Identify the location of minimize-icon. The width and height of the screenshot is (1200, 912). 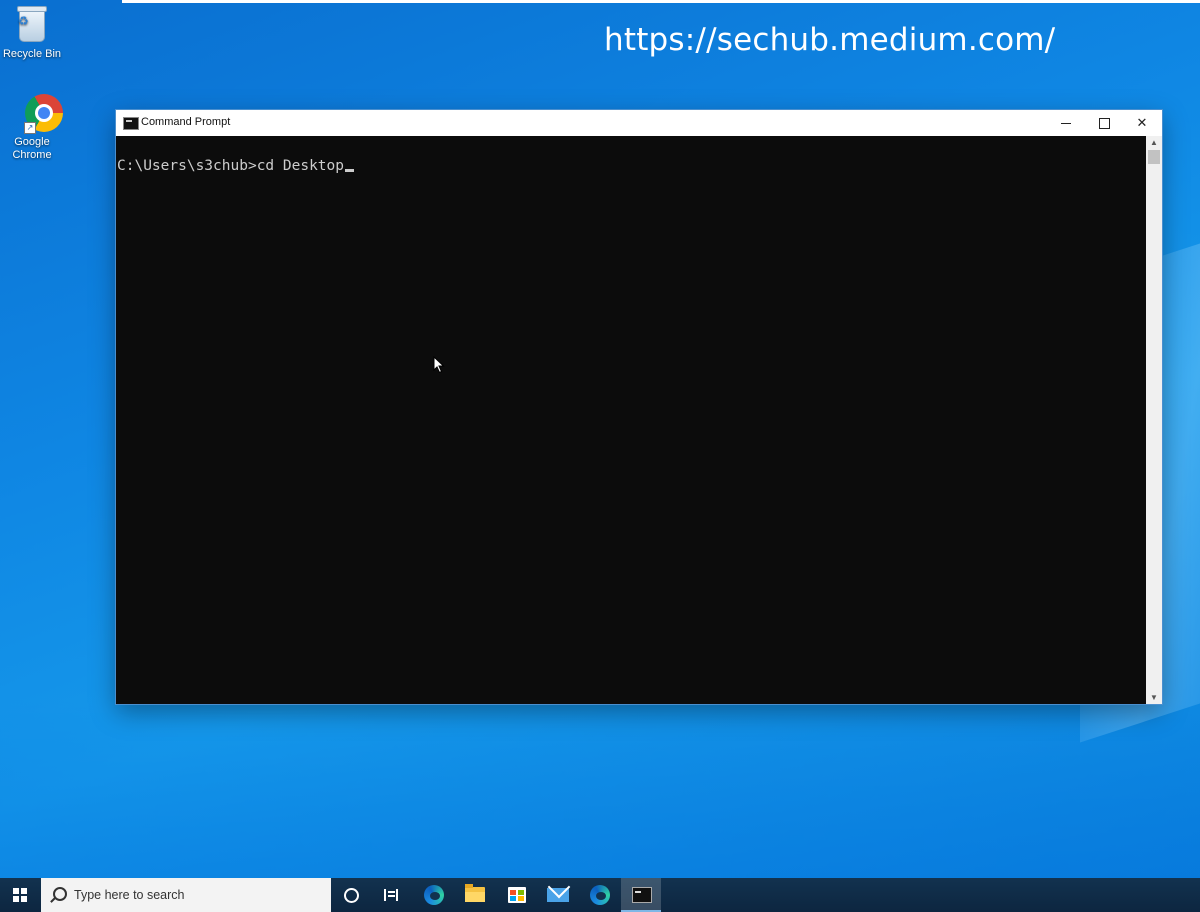
(1066, 124).